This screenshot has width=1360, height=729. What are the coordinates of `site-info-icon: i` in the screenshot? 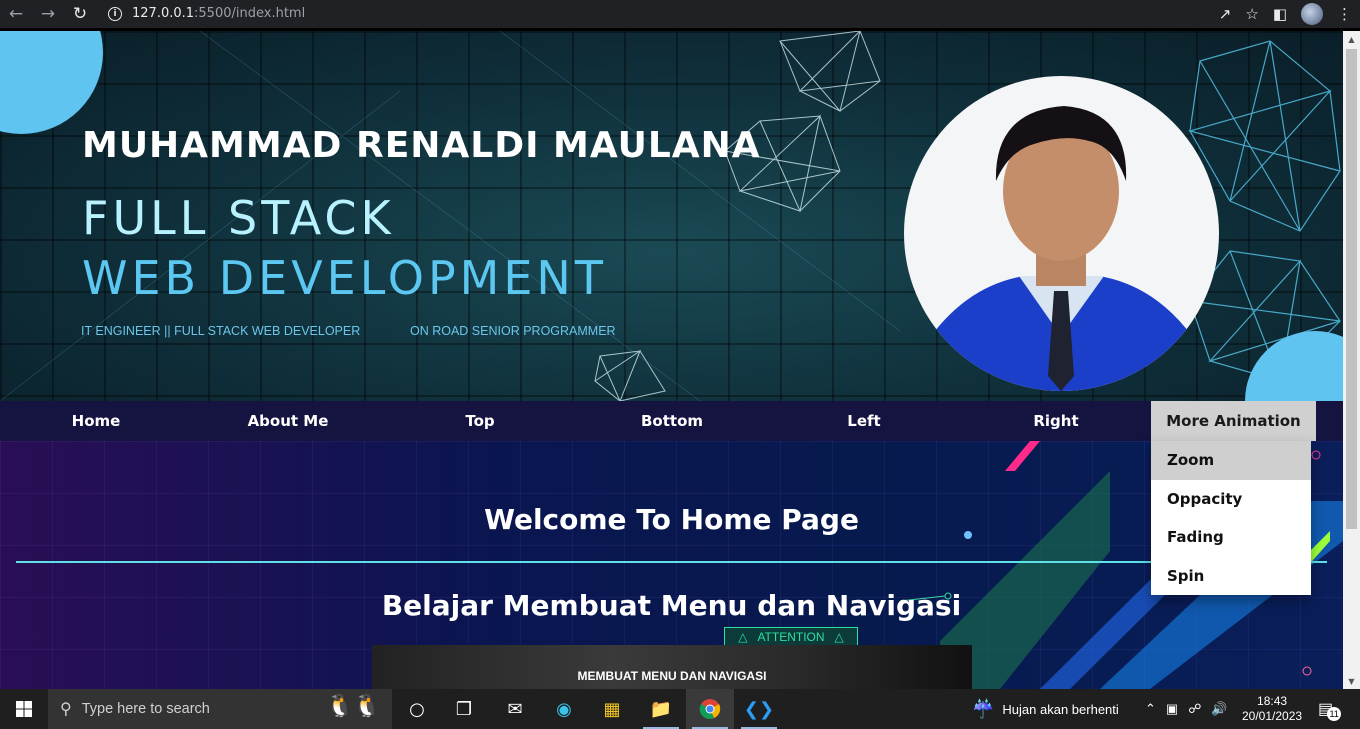 It's located at (115, 13).